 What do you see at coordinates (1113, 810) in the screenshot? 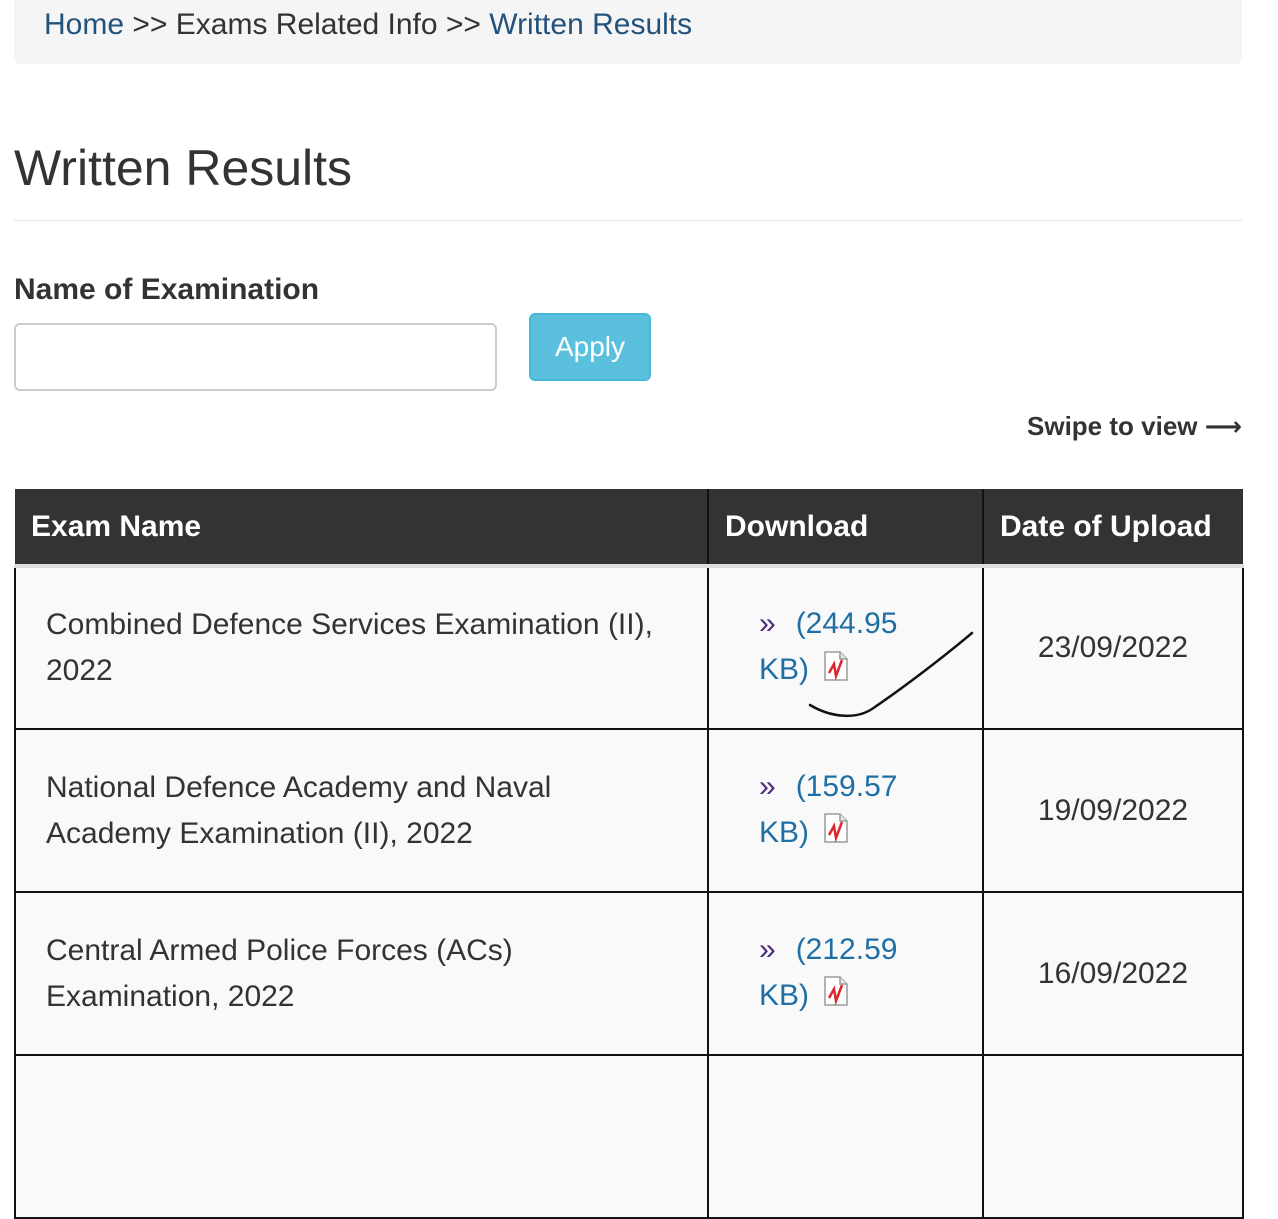
I see `upload-date-cell: 19/09/2022` at bounding box center [1113, 810].